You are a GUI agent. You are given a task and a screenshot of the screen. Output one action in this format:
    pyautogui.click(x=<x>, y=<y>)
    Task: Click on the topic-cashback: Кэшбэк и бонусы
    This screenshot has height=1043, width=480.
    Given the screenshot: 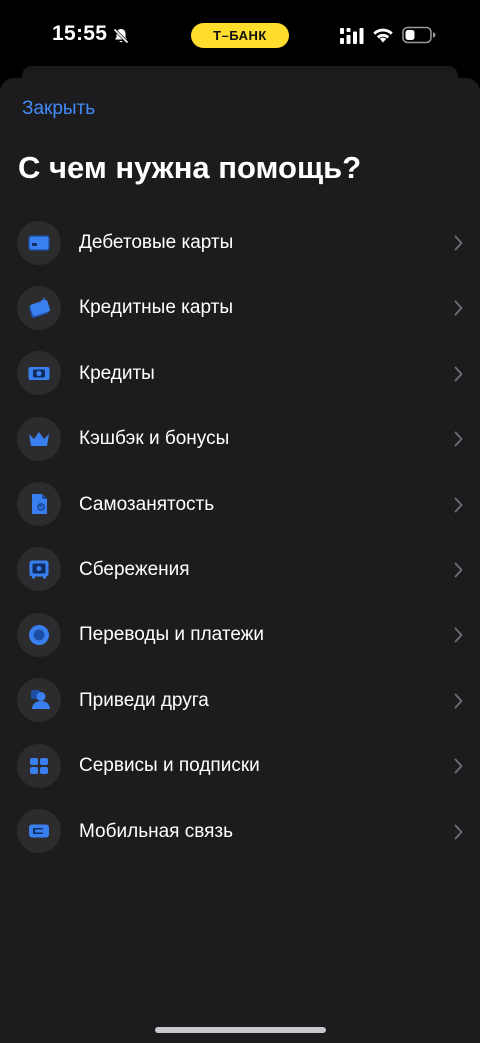 What is the action you would take?
    pyautogui.click(x=240, y=438)
    